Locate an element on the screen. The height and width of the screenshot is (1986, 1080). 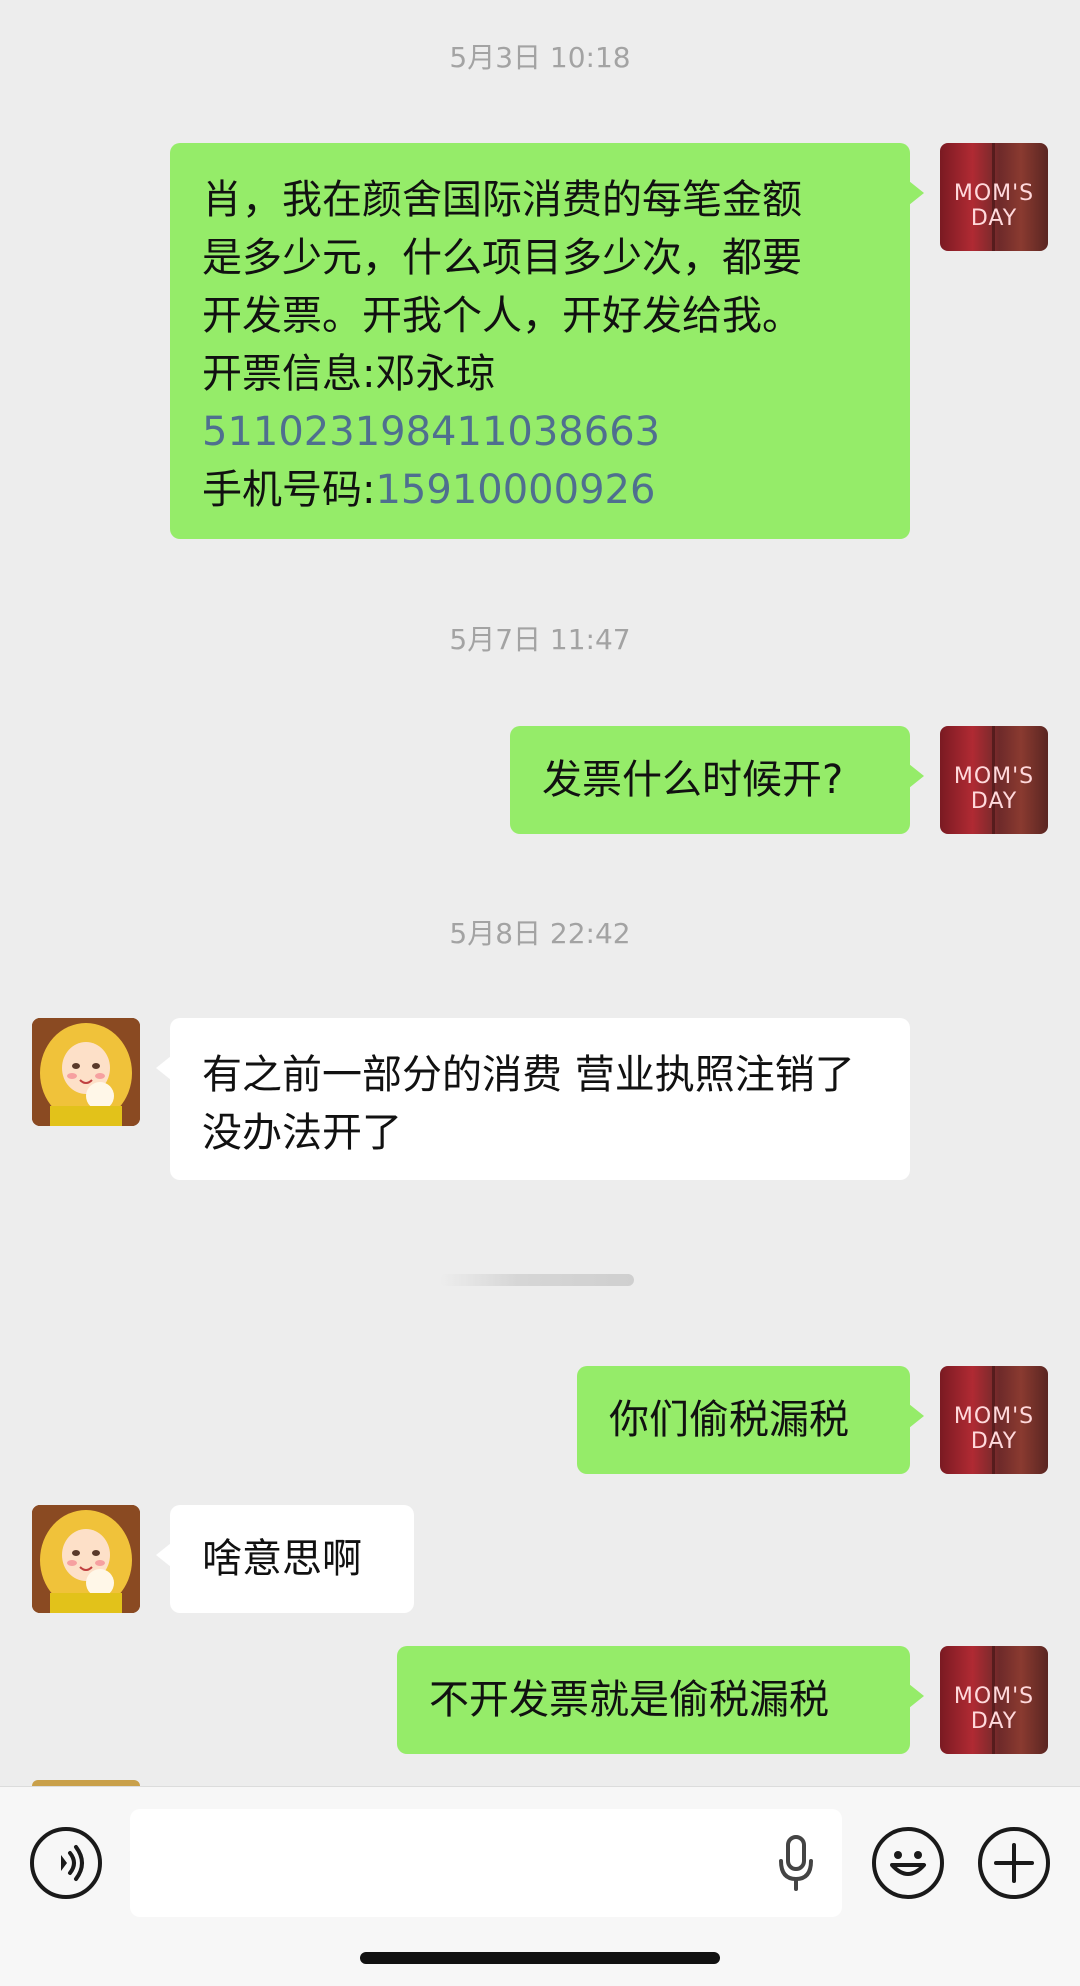
message-bubble-sent: 你们偷税漏税 is located at coordinates (750, 1420).